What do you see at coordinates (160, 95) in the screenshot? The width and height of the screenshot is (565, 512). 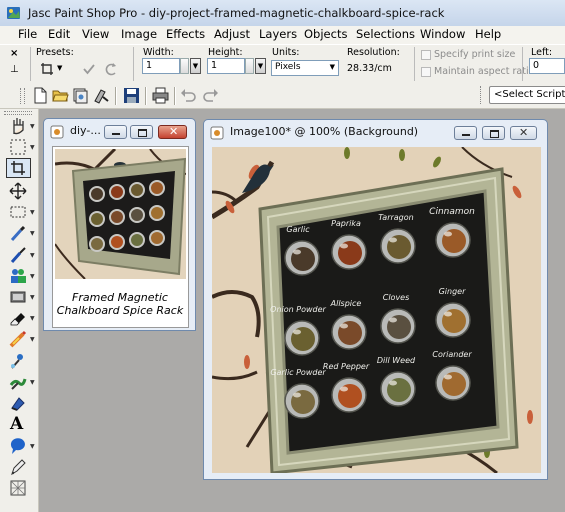 I see `print-icon` at bounding box center [160, 95].